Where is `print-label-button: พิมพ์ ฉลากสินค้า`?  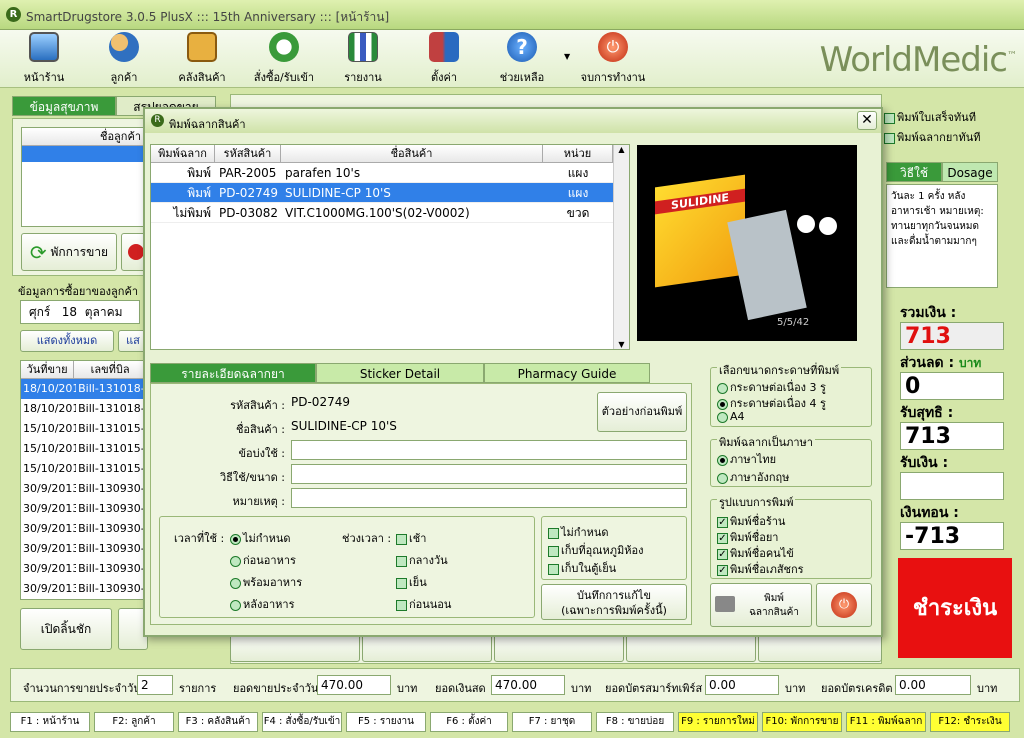 print-label-button: พิมพ์ ฉลากสินค้า is located at coordinates (761, 605).